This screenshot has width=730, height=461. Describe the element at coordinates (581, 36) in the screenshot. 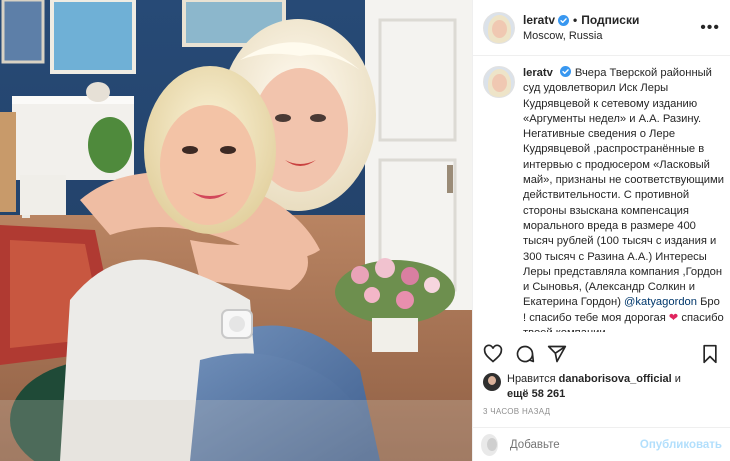

I see `post-location: Moscow, Russia` at that location.